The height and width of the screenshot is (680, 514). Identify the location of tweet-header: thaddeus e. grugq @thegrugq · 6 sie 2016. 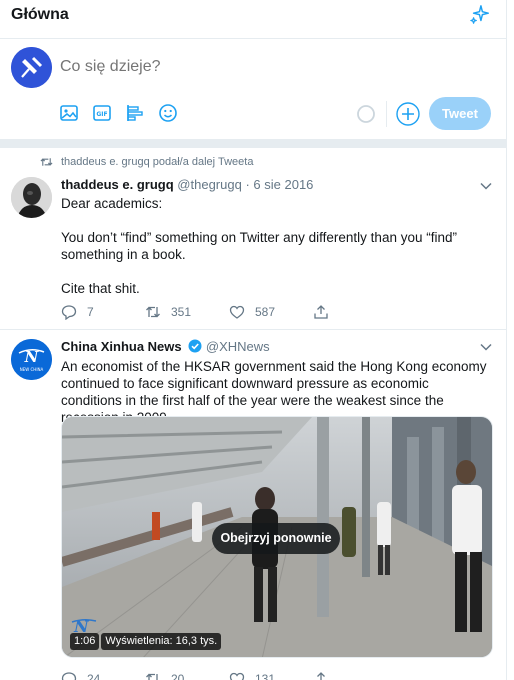
(187, 184).